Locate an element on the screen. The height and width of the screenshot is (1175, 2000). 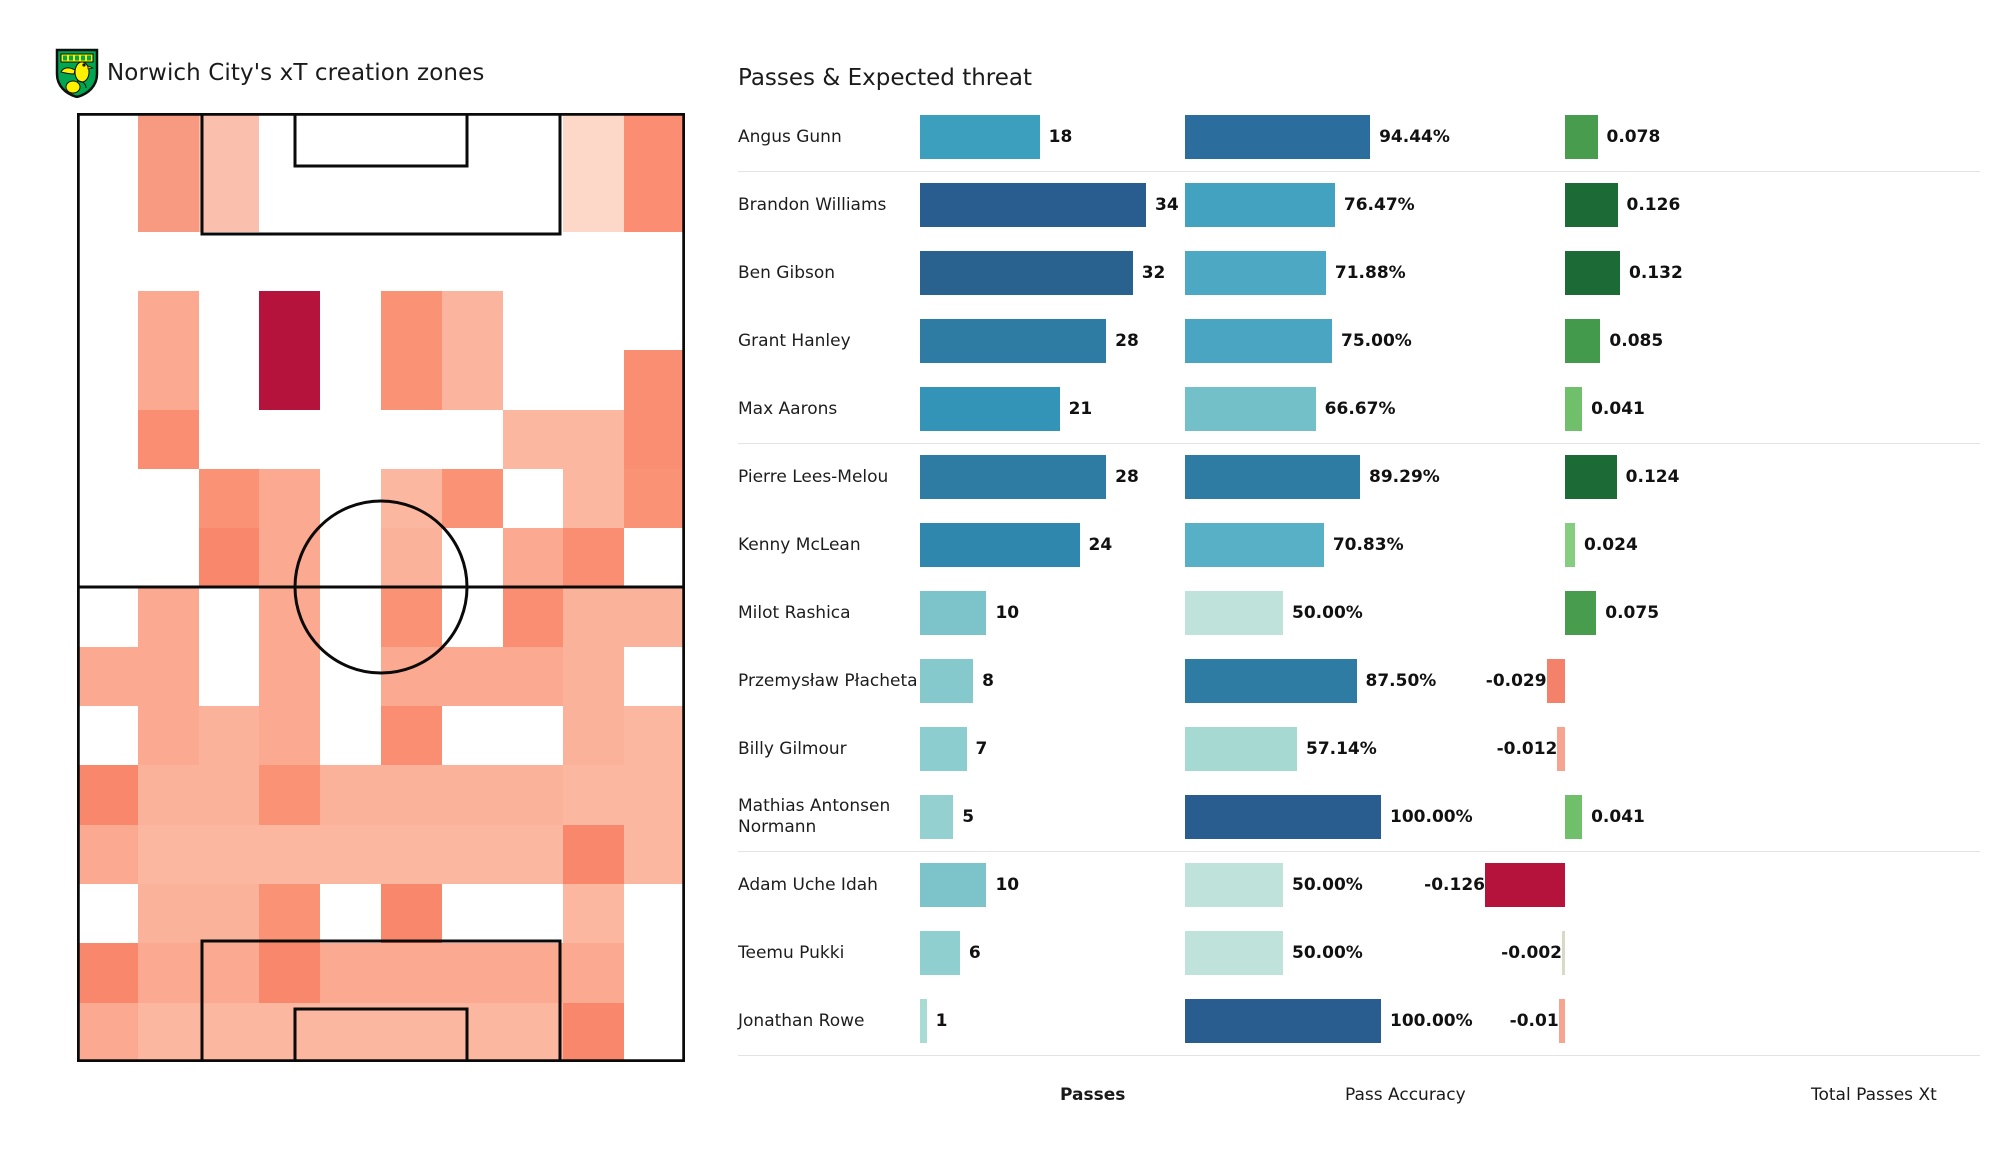
pitch-title-row: Norwich City's xT creation zones is located at coordinates (269, 73).